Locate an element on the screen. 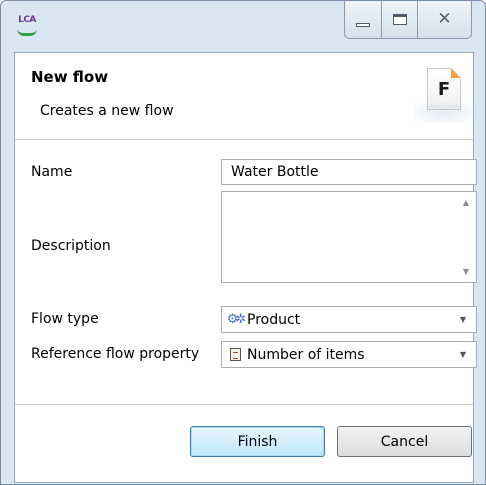 This screenshot has height=485, width=486. scroll-up-icon: ▲ is located at coordinates (466, 202).